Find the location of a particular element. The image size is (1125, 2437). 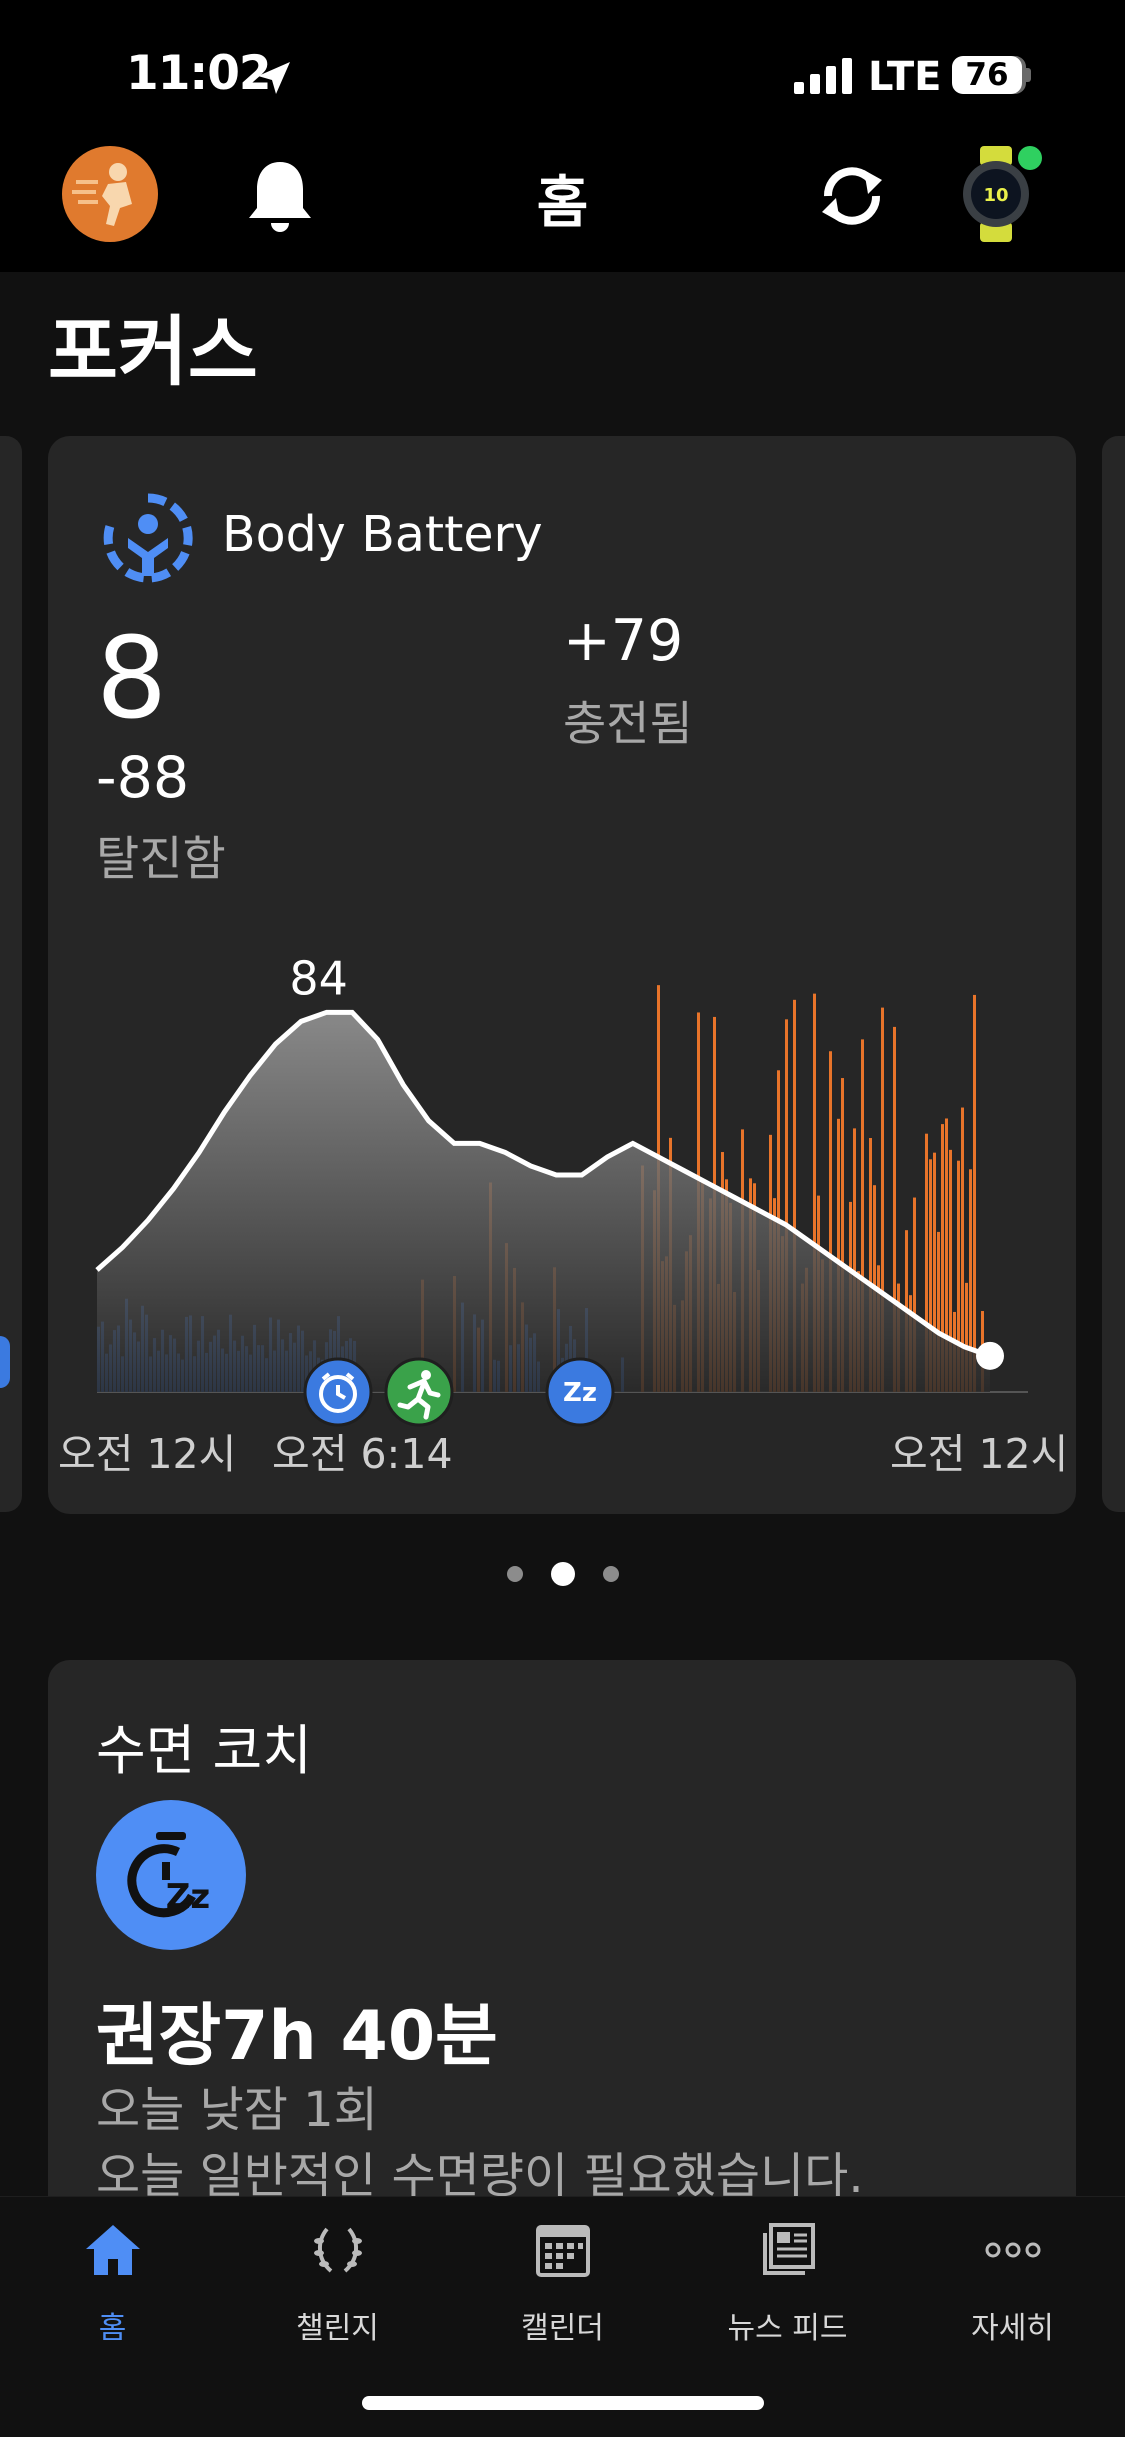

stress-bar is located at coordinates (974, 1193).